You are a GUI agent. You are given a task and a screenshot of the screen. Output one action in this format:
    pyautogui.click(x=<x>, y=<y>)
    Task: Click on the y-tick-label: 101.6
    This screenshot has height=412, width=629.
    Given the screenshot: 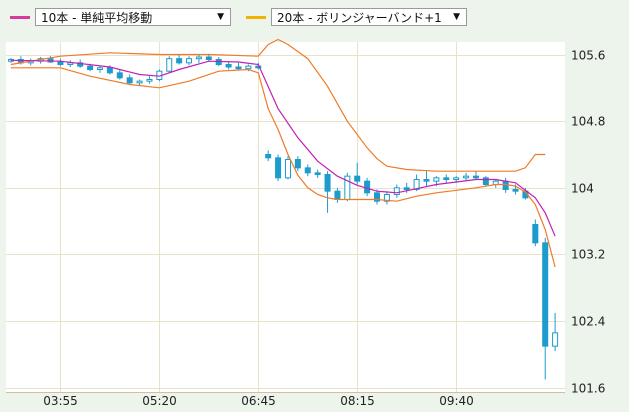 What is the action you would take?
    pyautogui.click(x=588, y=389)
    